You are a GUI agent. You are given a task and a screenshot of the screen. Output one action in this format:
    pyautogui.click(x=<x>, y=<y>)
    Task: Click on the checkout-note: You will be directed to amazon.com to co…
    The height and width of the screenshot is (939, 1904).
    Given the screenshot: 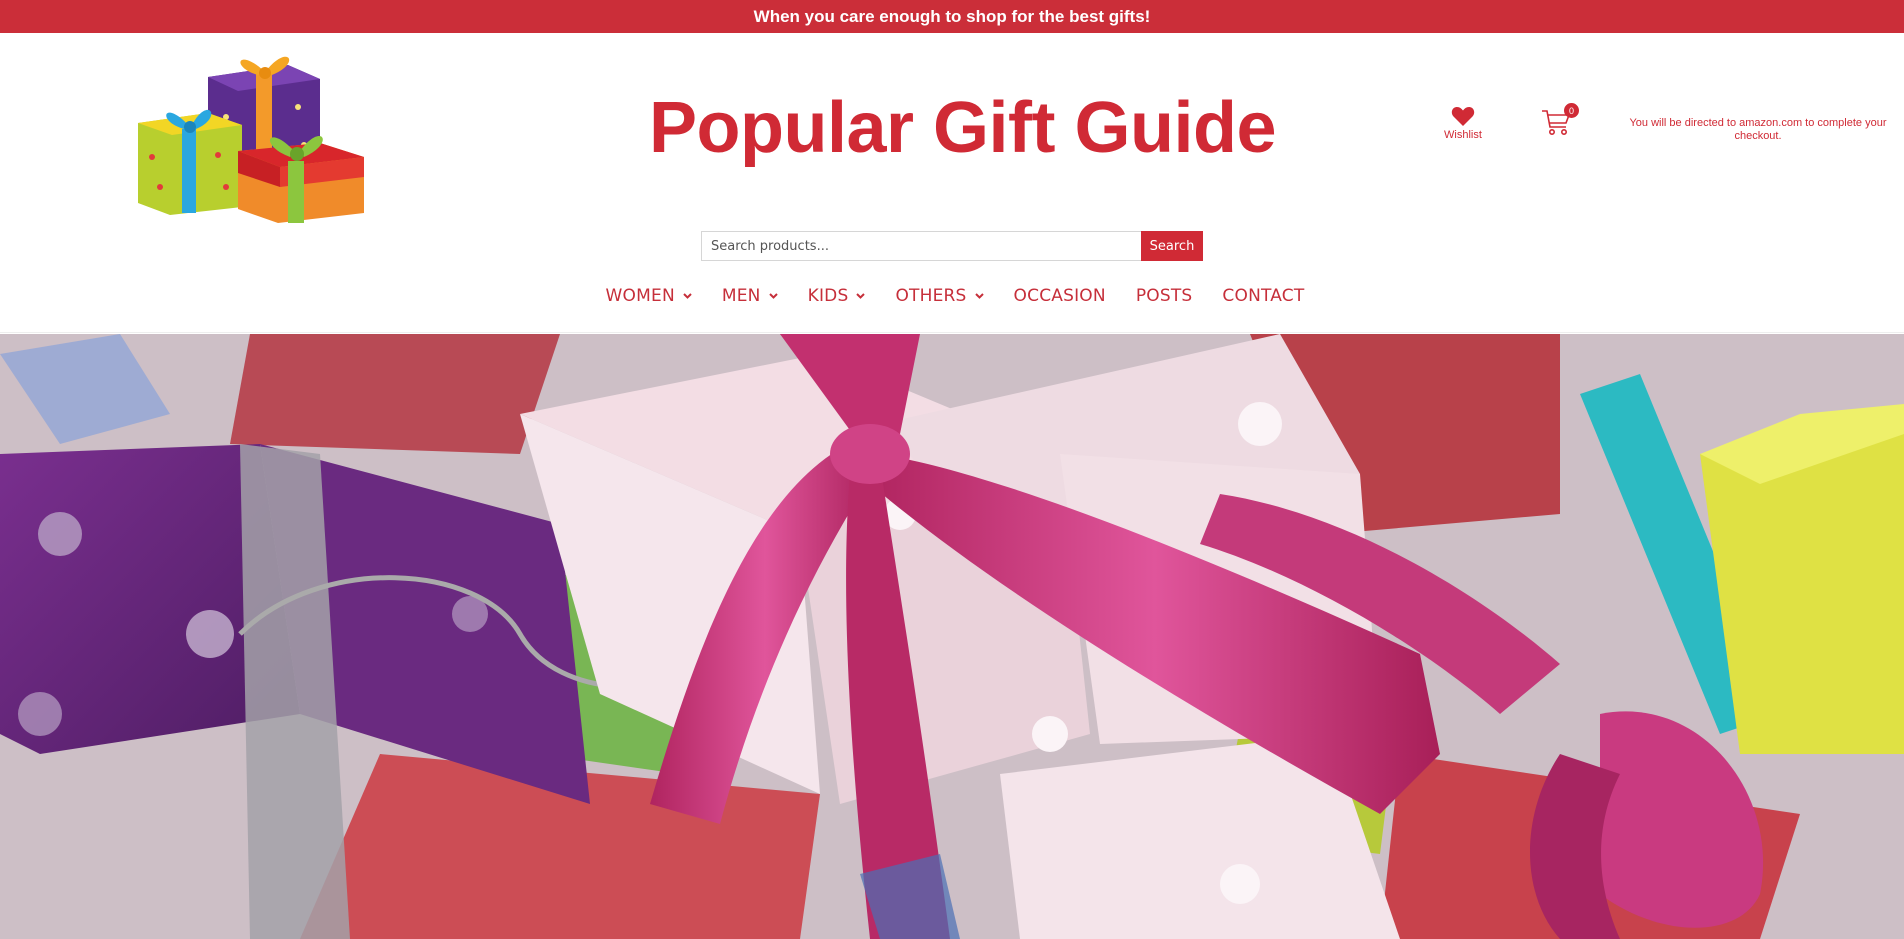 What is the action you would take?
    pyautogui.click(x=1758, y=129)
    